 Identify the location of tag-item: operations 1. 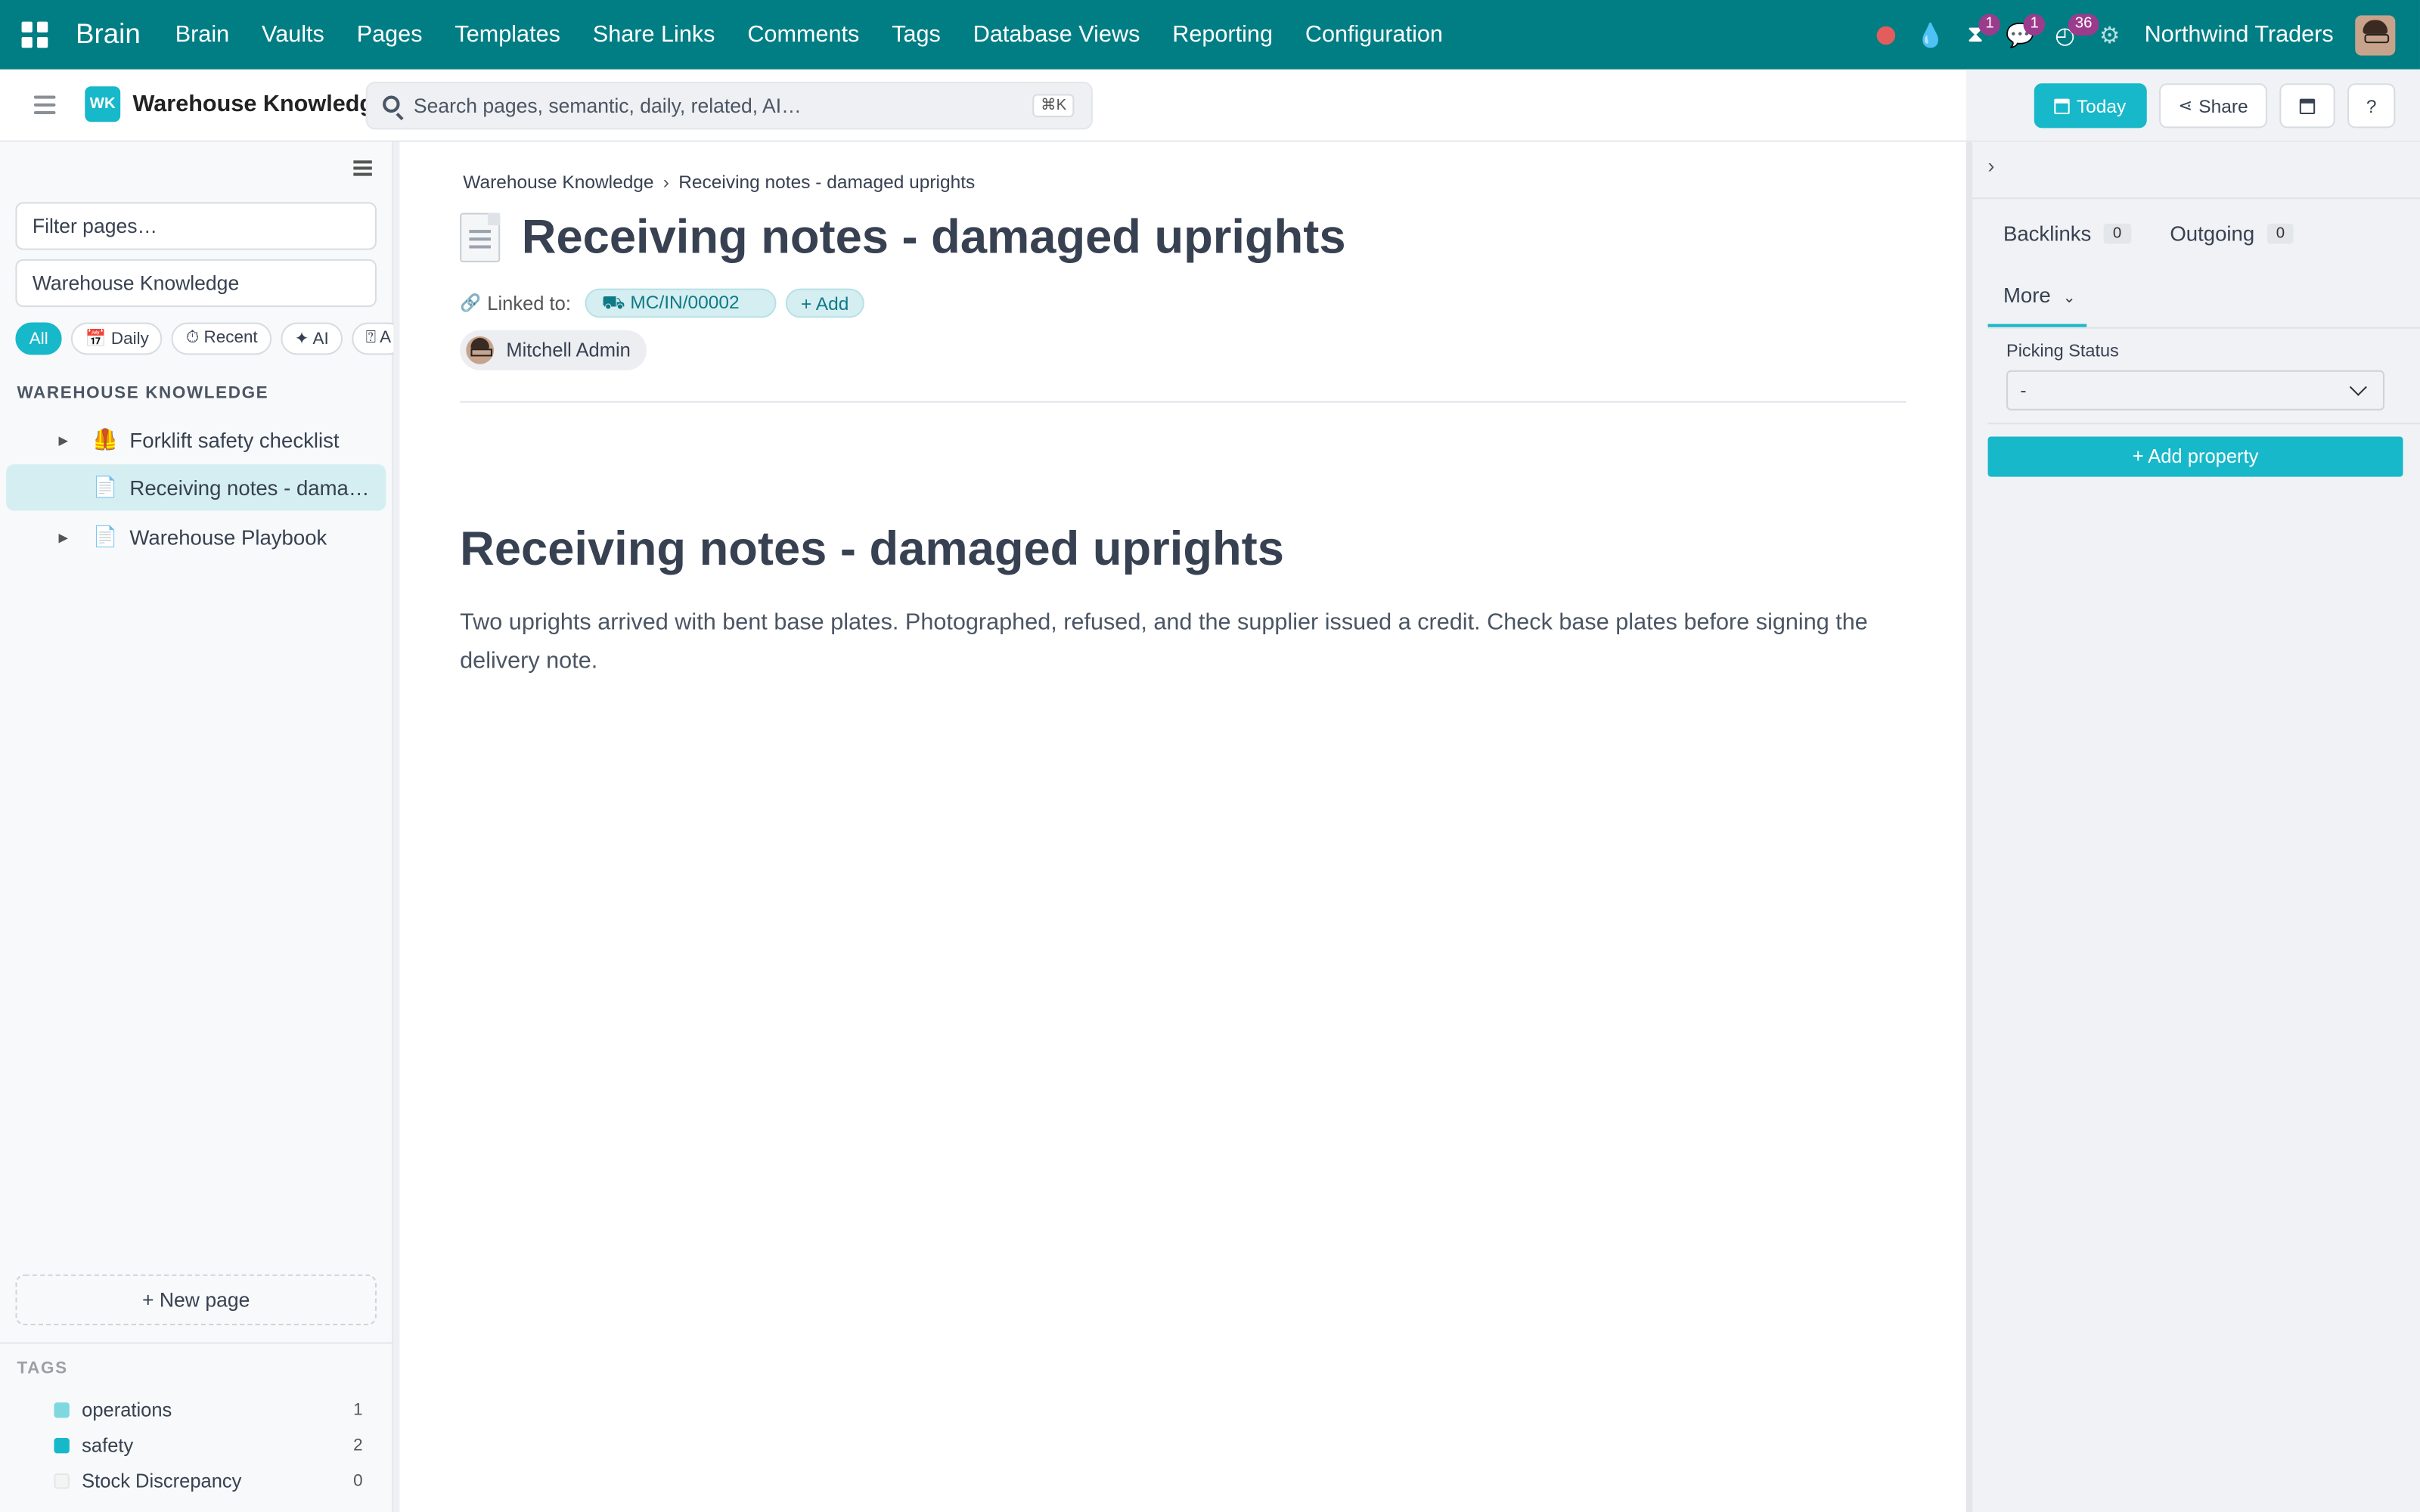
(208, 1410).